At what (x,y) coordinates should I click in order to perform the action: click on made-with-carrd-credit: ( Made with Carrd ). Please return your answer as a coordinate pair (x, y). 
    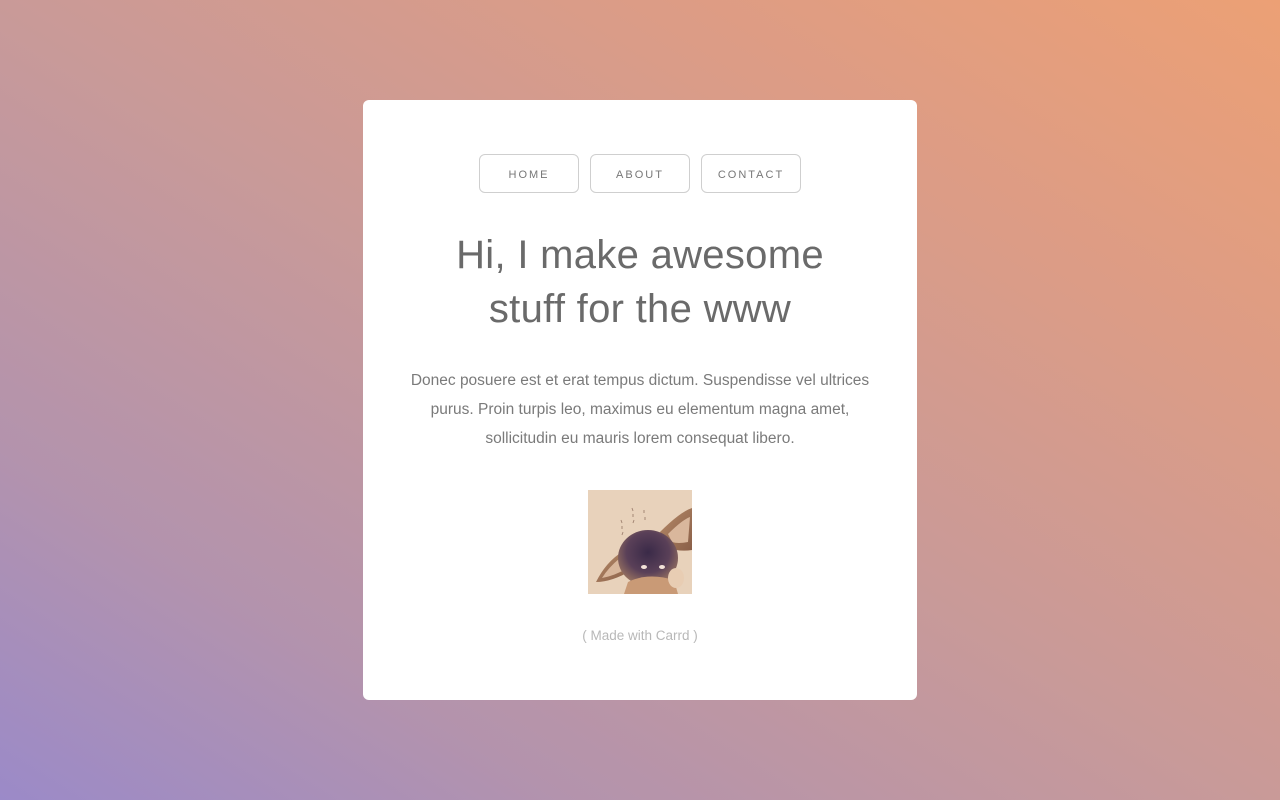
    Looking at the image, I should click on (640, 635).